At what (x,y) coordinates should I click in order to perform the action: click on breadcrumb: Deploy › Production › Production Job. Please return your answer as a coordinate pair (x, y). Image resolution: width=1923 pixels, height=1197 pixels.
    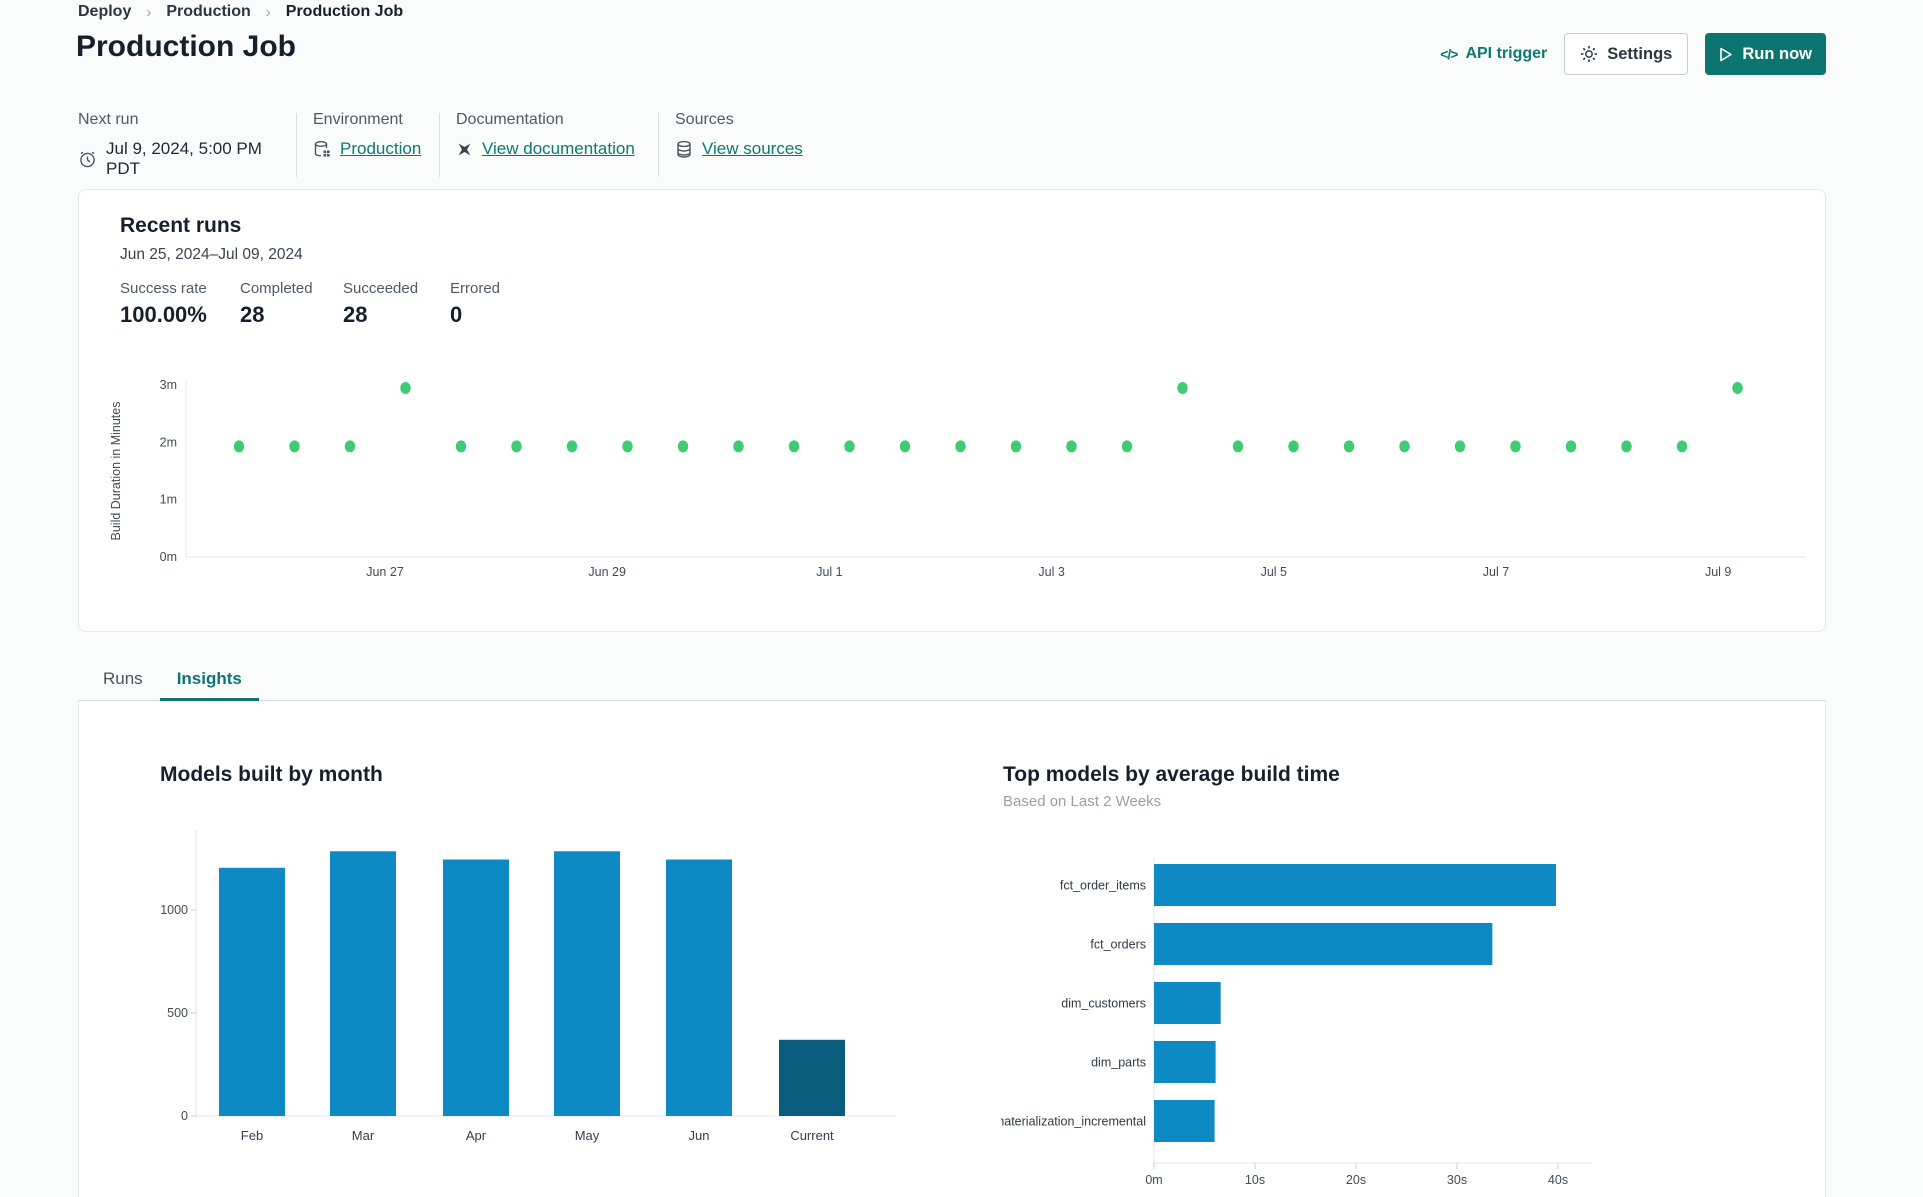
    Looking at the image, I should click on (240, 12).